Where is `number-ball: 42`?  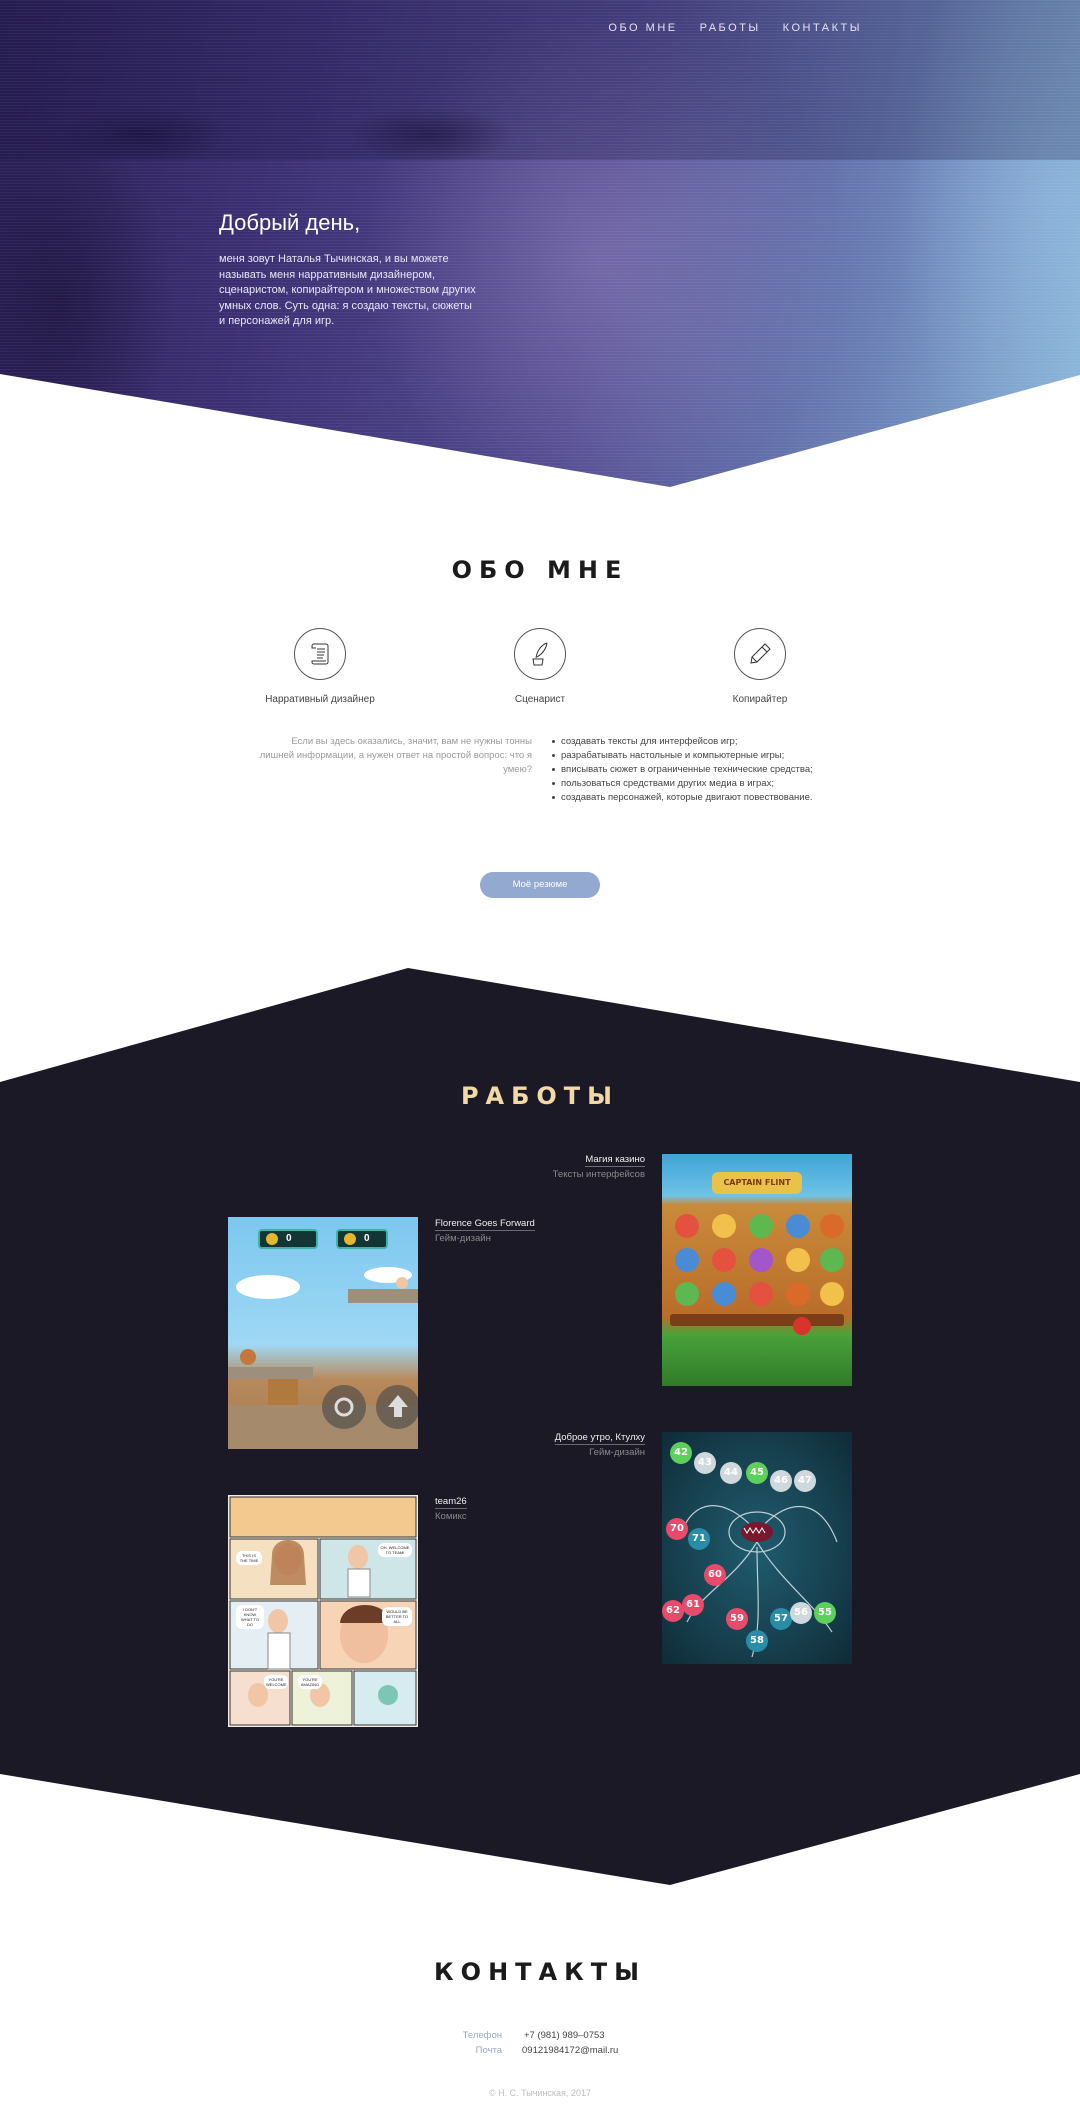
number-ball: 42 is located at coordinates (681, 1453).